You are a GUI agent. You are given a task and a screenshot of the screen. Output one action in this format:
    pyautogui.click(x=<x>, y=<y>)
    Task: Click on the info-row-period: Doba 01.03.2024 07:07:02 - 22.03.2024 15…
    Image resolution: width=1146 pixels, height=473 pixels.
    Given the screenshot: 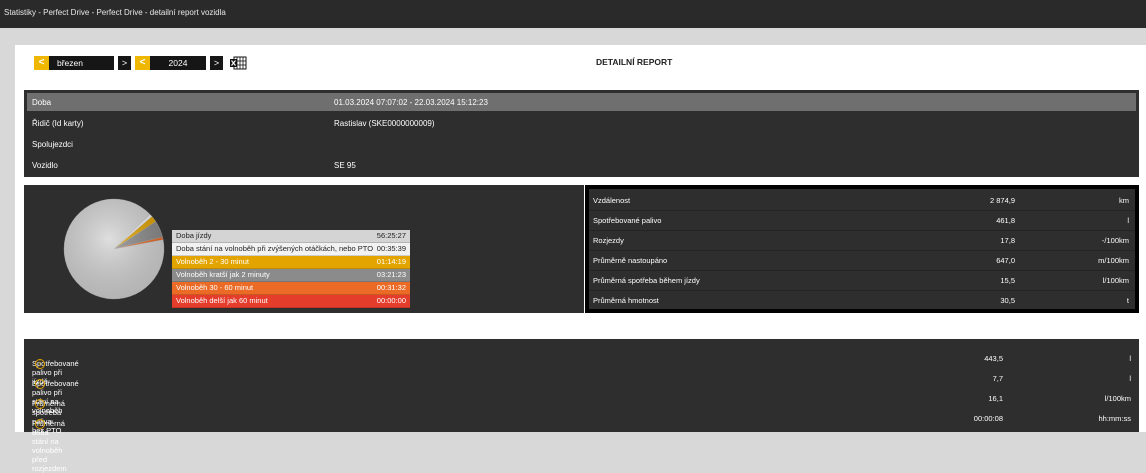 What is the action you would take?
    pyautogui.click(x=581, y=102)
    